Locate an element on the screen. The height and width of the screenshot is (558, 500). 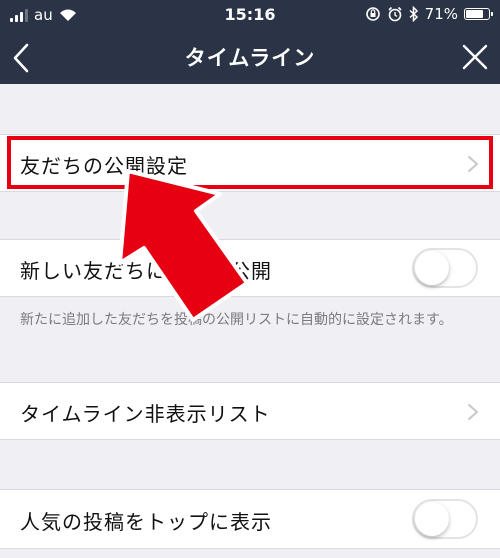
timeline-hidden-list-label: タイムライン非表示リスト is located at coordinates (145, 414).